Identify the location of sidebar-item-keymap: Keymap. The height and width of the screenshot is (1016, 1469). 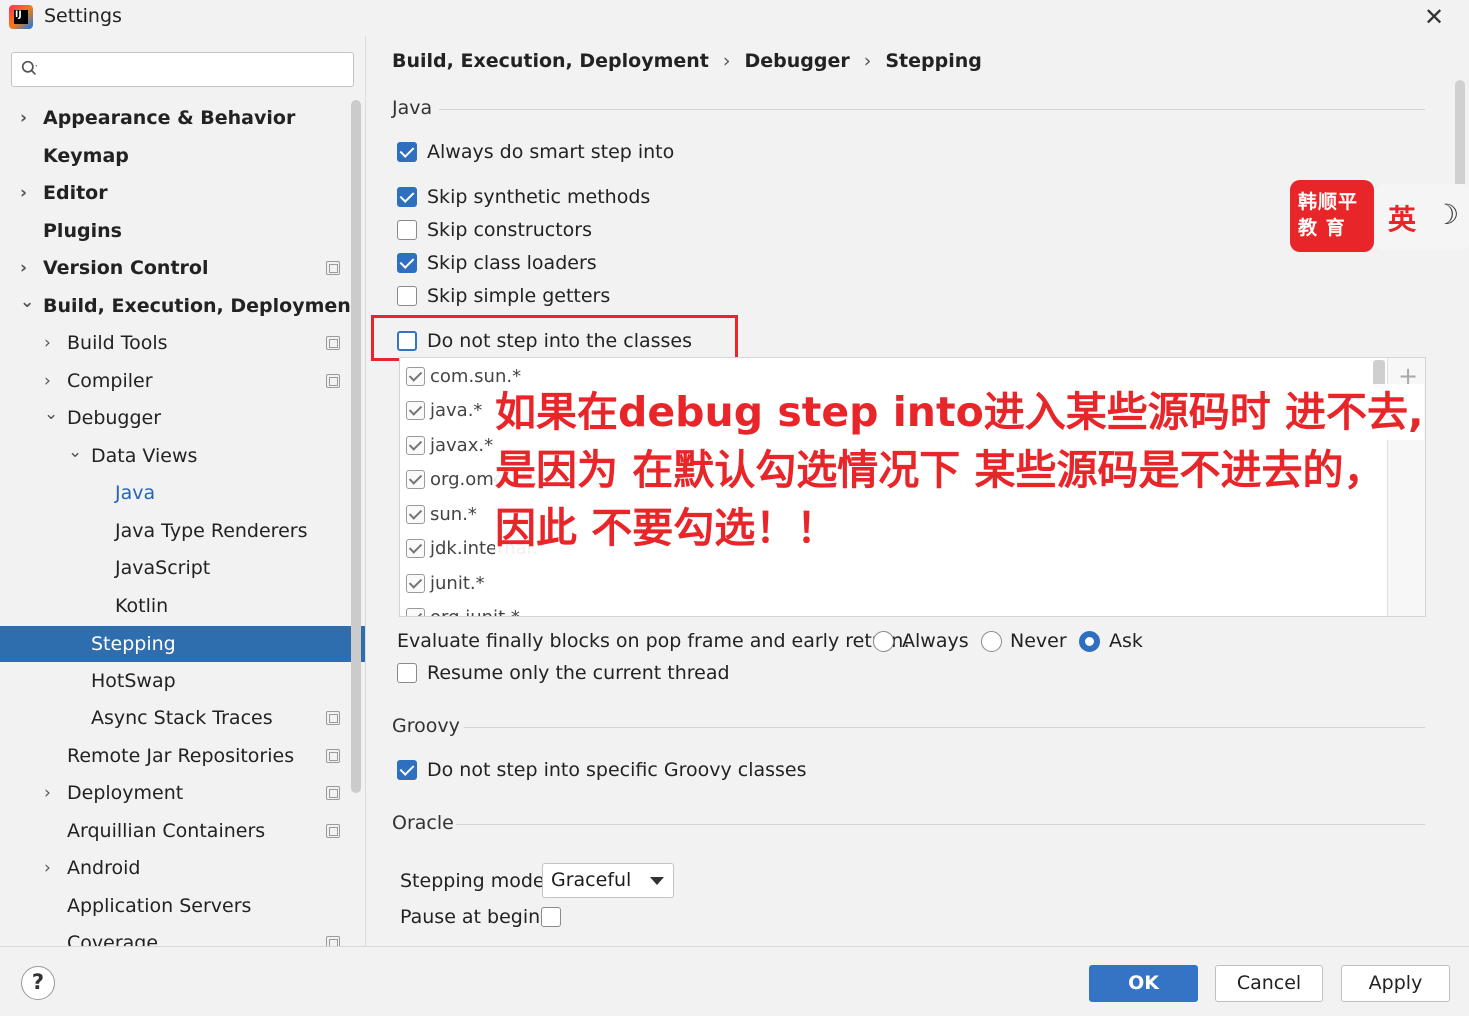
(176, 156).